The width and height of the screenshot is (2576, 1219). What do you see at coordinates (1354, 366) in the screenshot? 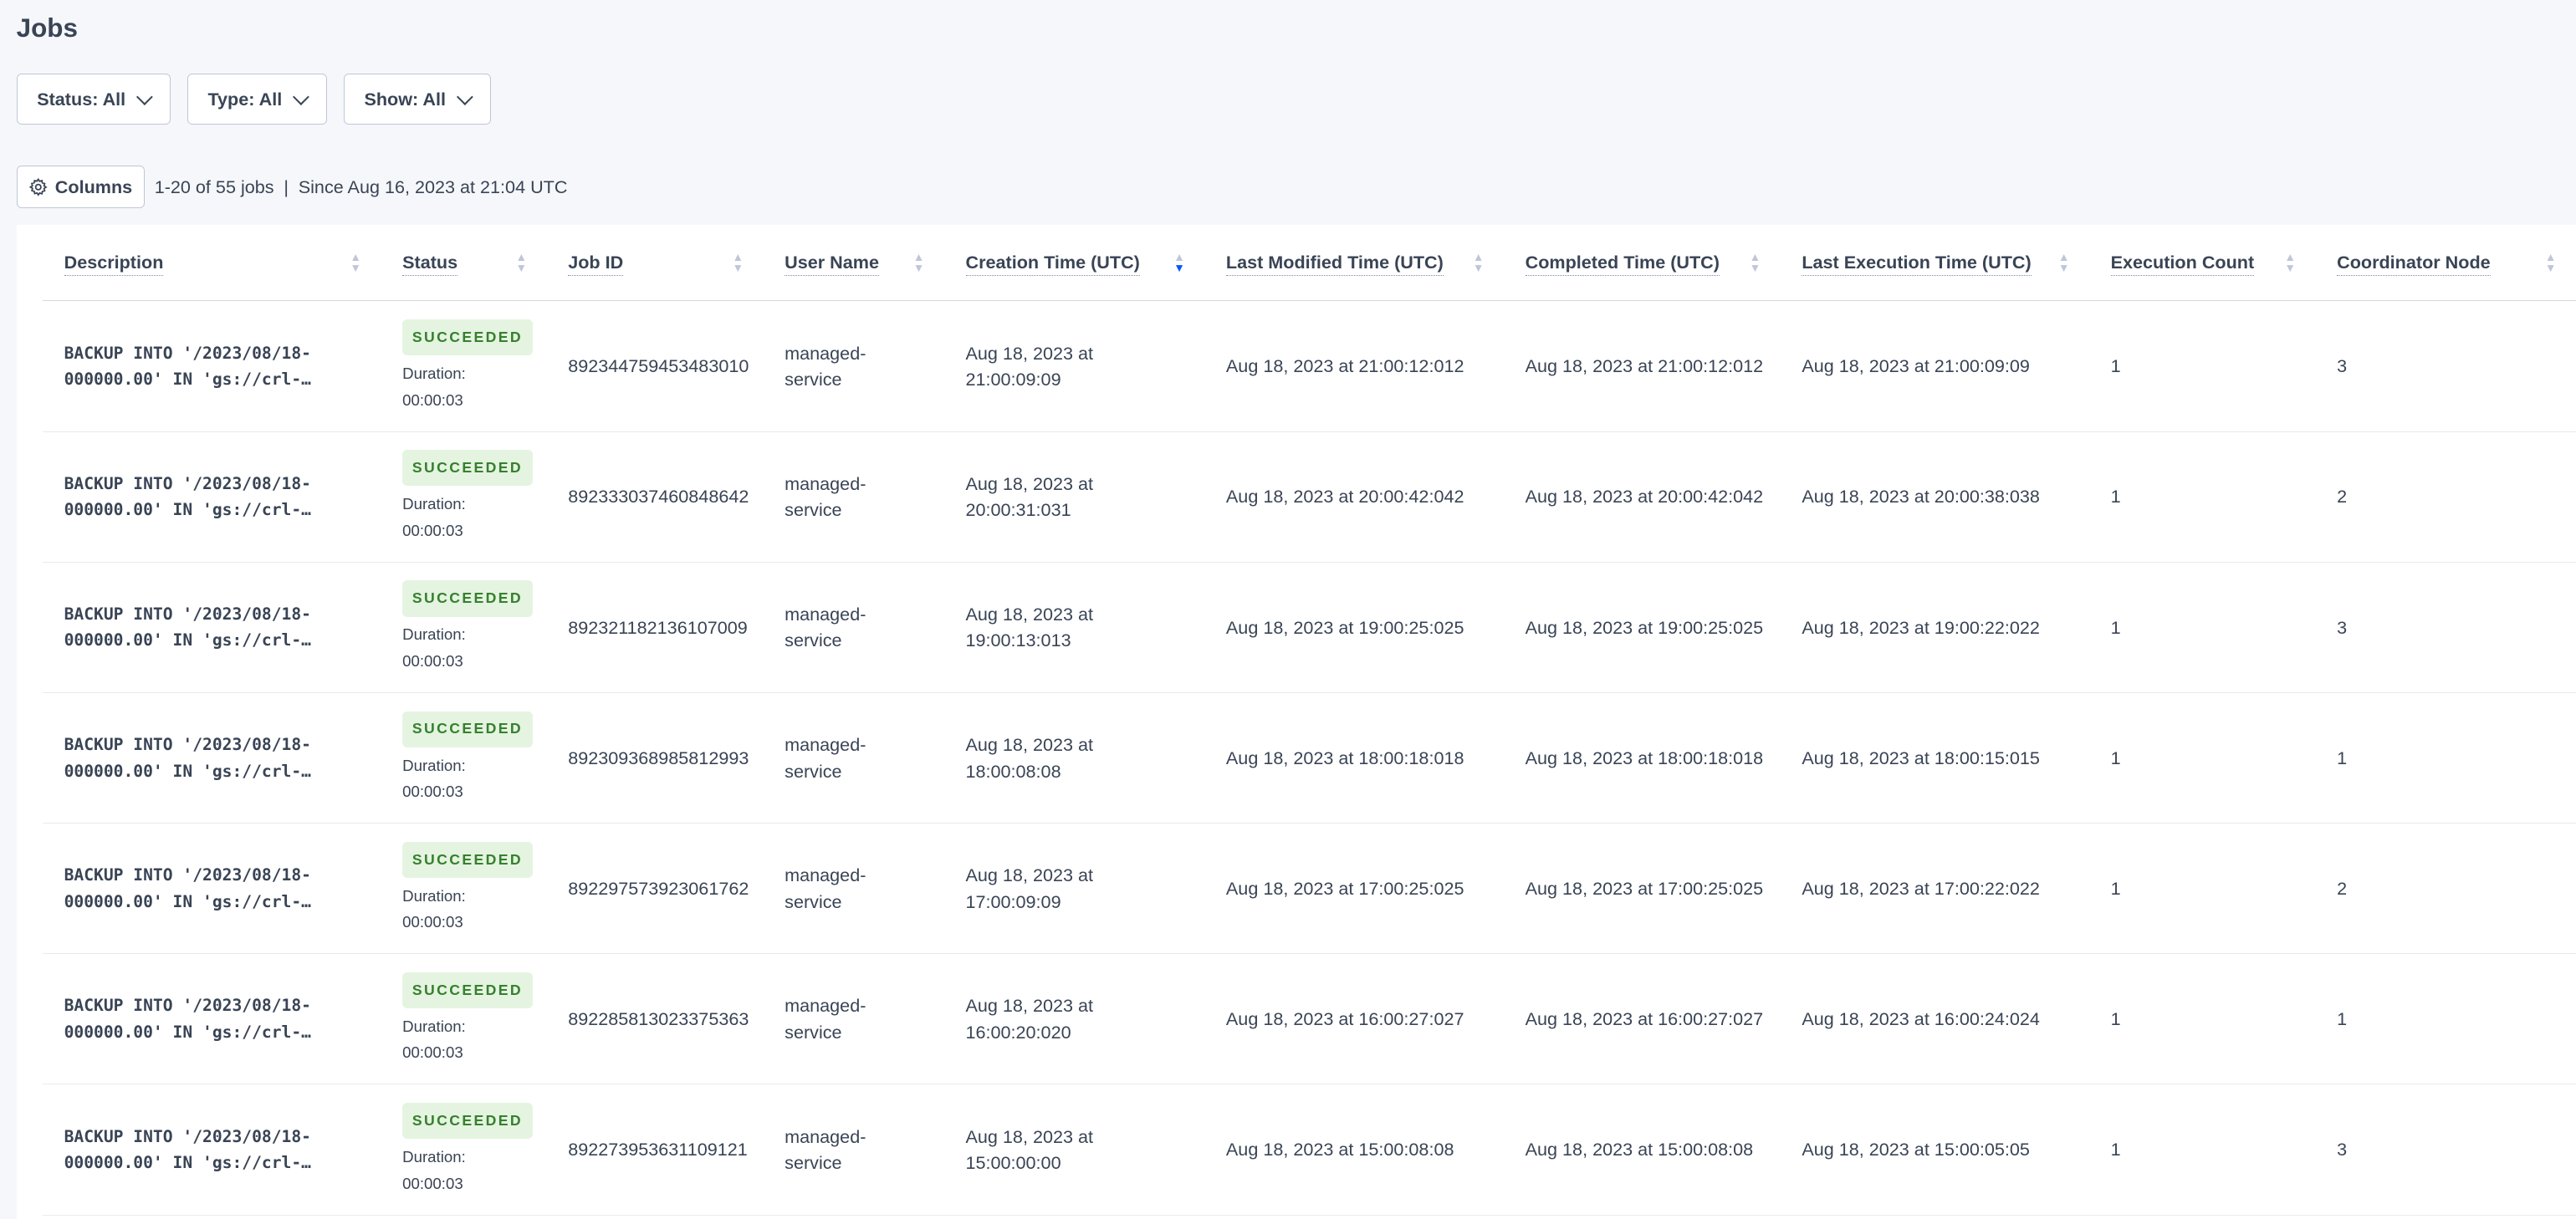
I see `last-modified-cell: Aug 18, 2023 at 21:00:12:012` at bounding box center [1354, 366].